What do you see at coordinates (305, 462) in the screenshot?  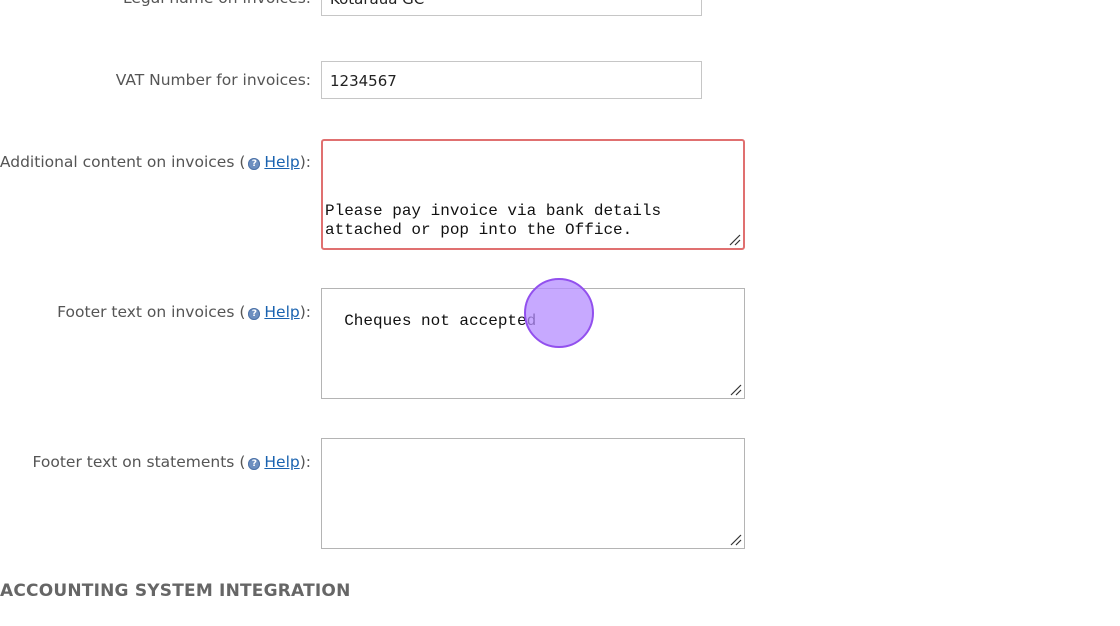 I see `footer-statements-label-suffix: ):` at bounding box center [305, 462].